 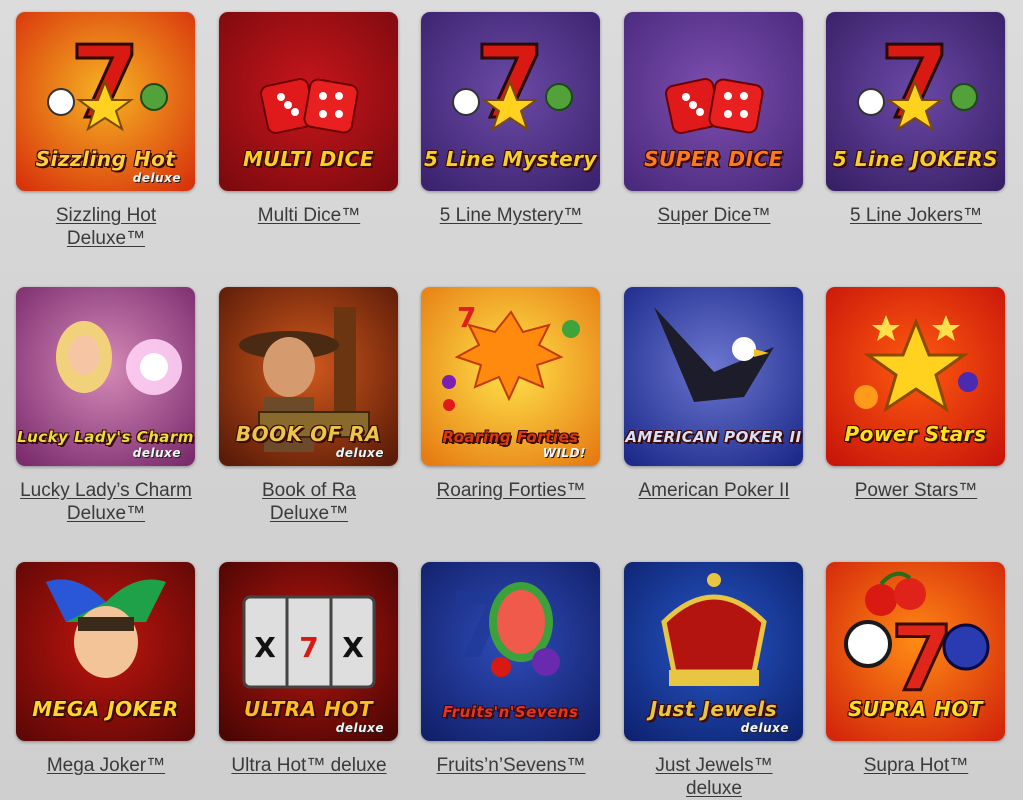 What do you see at coordinates (308, 101) in the screenshot?
I see `game-thumbnail: MULTI DICE` at bounding box center [308, 101].